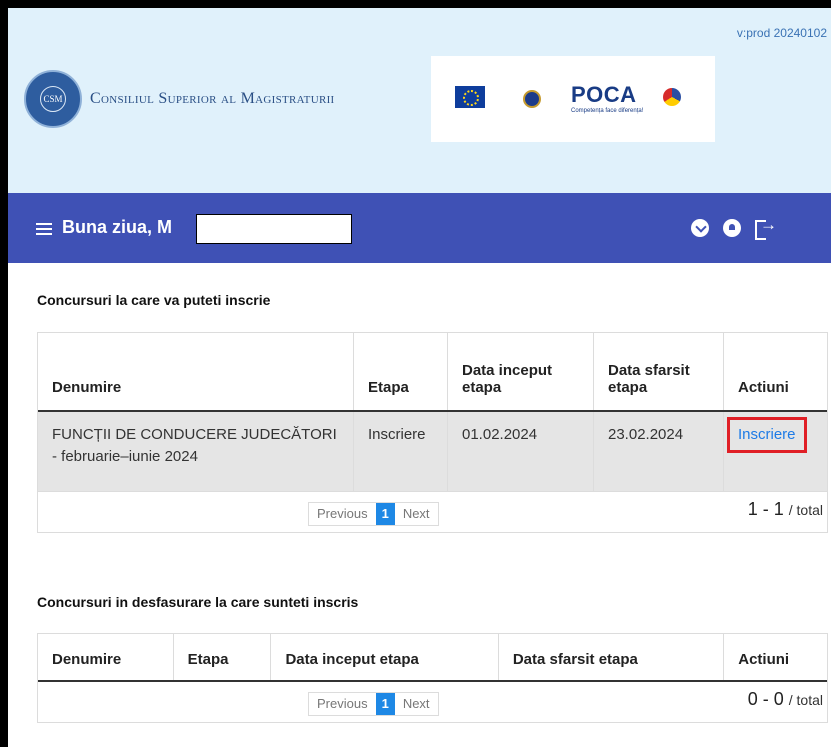 This screenshot has height=747, width=831. I want to click on institution-title: Consiliul Superior al Magistraturii, so click(212, 98).